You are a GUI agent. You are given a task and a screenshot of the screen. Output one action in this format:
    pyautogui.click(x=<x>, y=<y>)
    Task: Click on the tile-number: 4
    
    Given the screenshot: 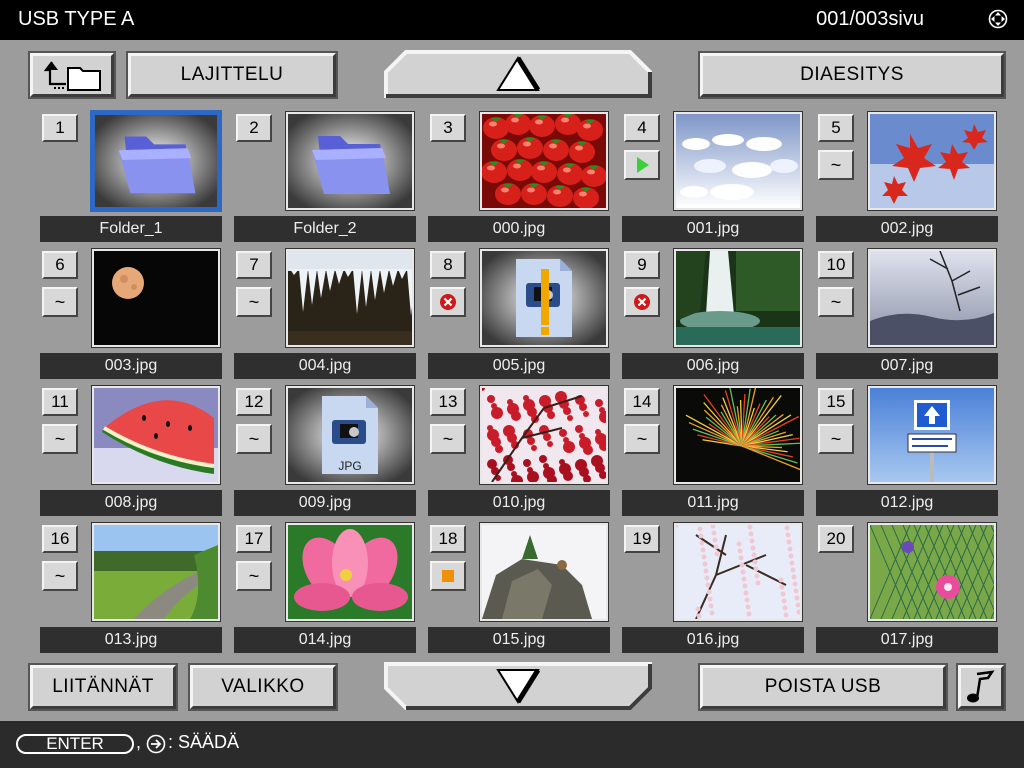 What is the action you would take?
    pyautogui.click(x=642, y=128)
    